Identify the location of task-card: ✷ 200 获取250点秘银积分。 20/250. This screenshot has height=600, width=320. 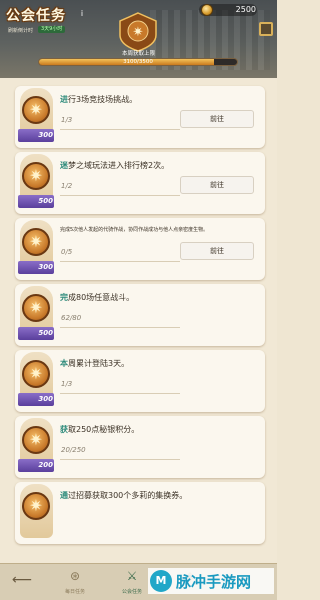
(140, 447).